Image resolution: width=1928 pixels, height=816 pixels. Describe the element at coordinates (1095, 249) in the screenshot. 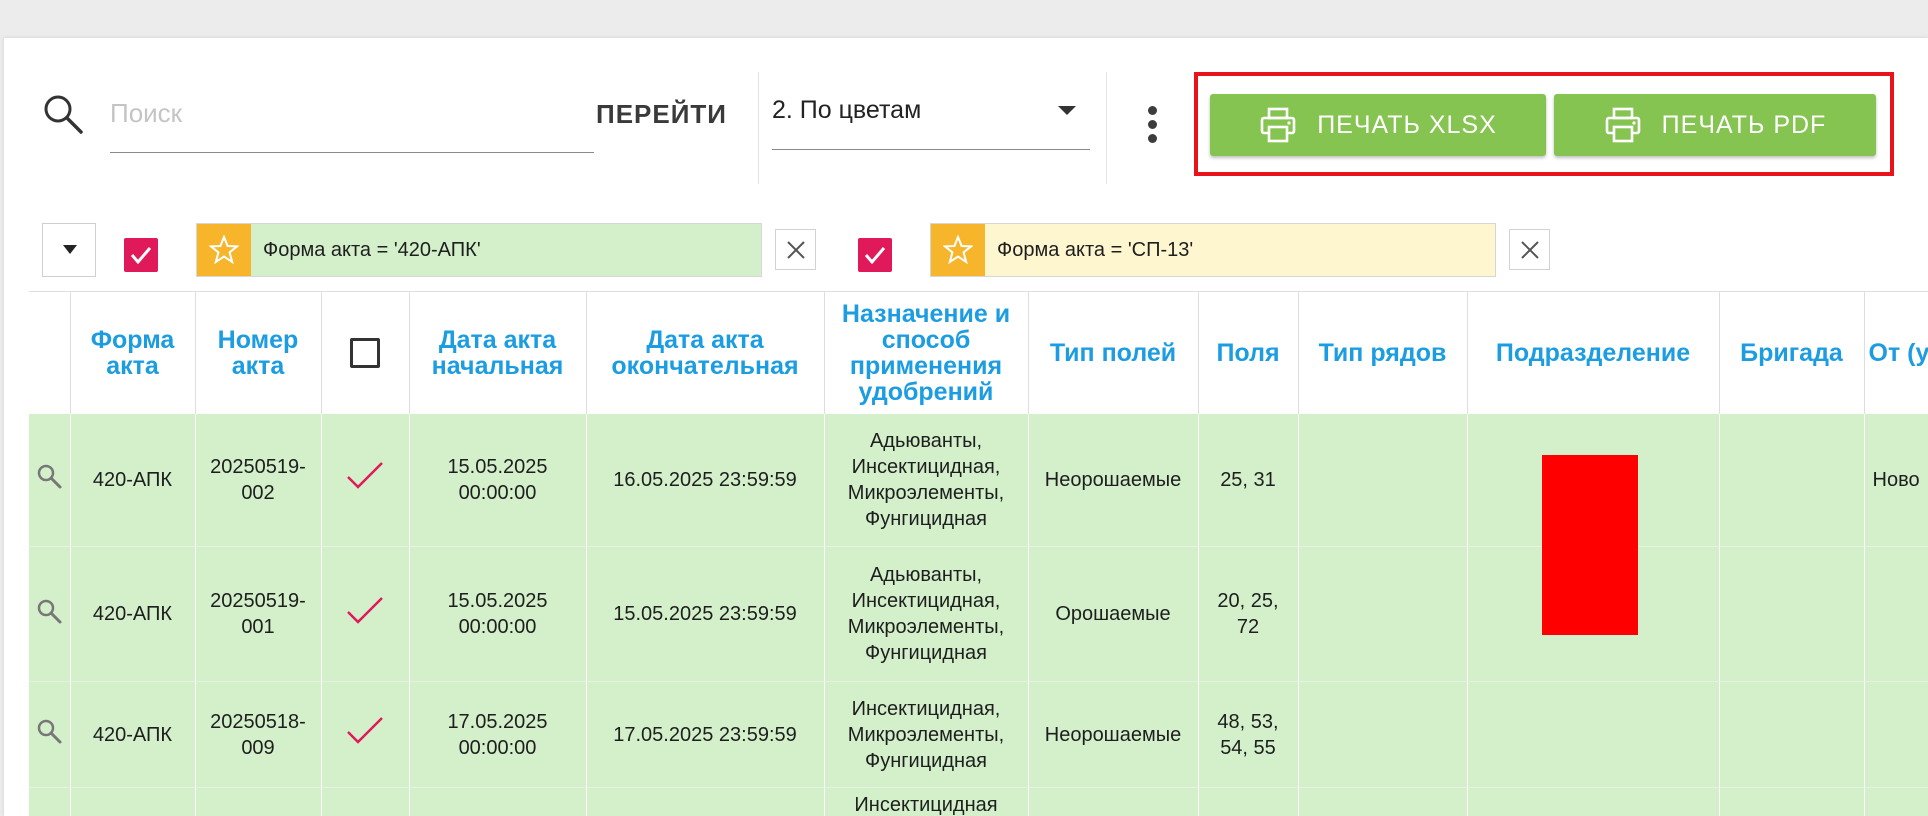

I see `filter-chip-2-text: Форма акта = 'СП-13'` at that location.